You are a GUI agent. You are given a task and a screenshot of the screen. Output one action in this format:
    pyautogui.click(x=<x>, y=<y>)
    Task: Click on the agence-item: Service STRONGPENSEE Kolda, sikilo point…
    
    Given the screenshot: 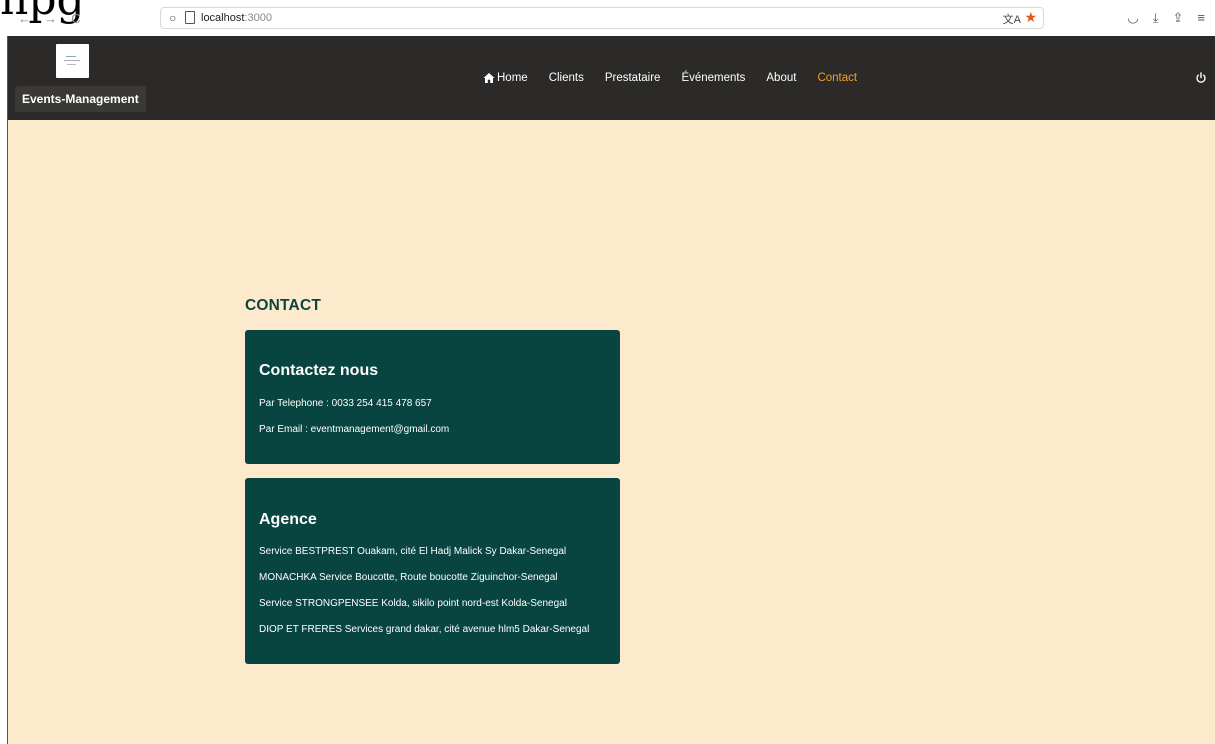 What is the action you would take?
    pyautogui.click(x=413, y=603)
    